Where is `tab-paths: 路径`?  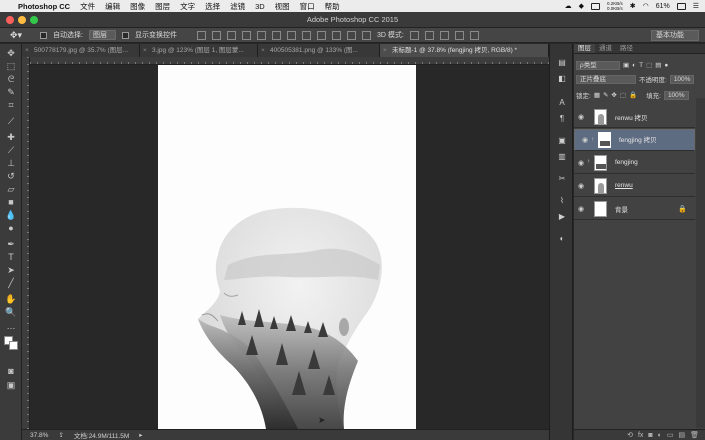 tab-paths: 路径 is located at coordinates (626, 48).